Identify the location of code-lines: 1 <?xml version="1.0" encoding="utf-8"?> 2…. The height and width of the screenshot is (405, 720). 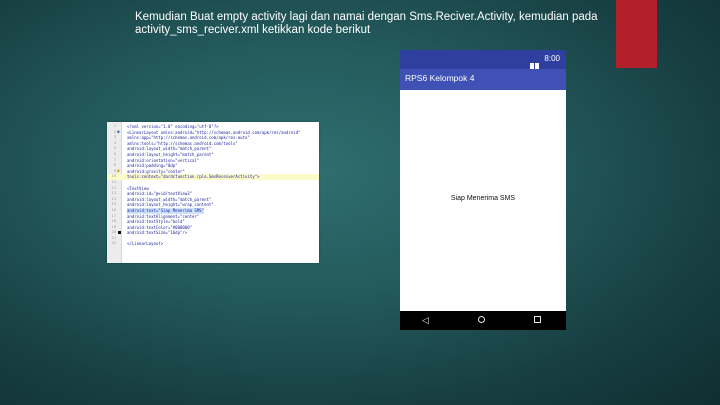
(213, 185).